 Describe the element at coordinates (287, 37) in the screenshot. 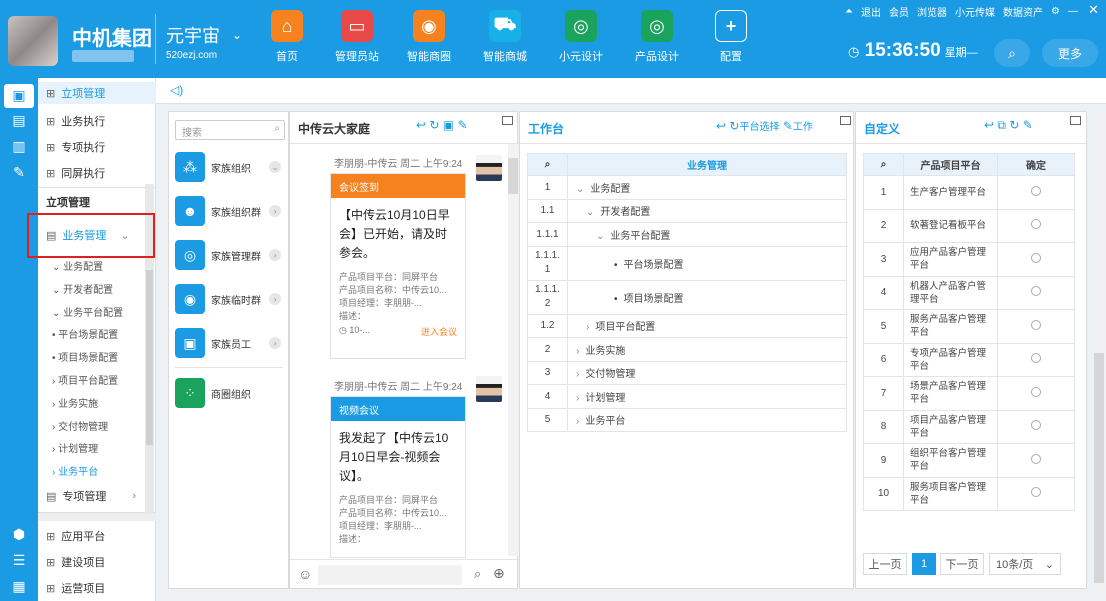

I see `nav-home-button: ⌂ 首页` at that location.